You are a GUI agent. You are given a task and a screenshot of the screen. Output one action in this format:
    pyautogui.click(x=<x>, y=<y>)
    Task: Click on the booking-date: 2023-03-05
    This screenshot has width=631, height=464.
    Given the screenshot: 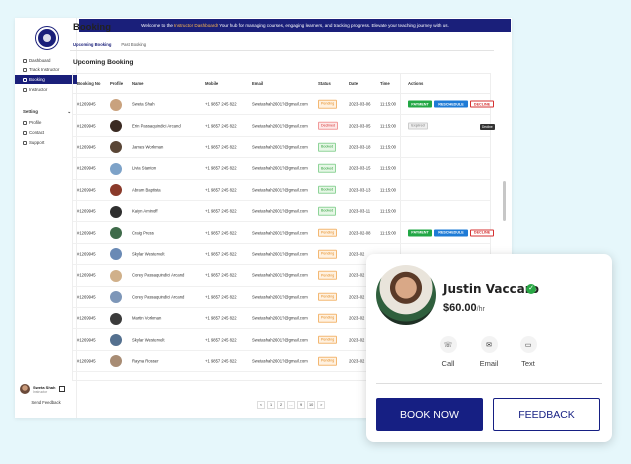 What is the action you would take?
    pyautogui.click(x=360, y=126)
    